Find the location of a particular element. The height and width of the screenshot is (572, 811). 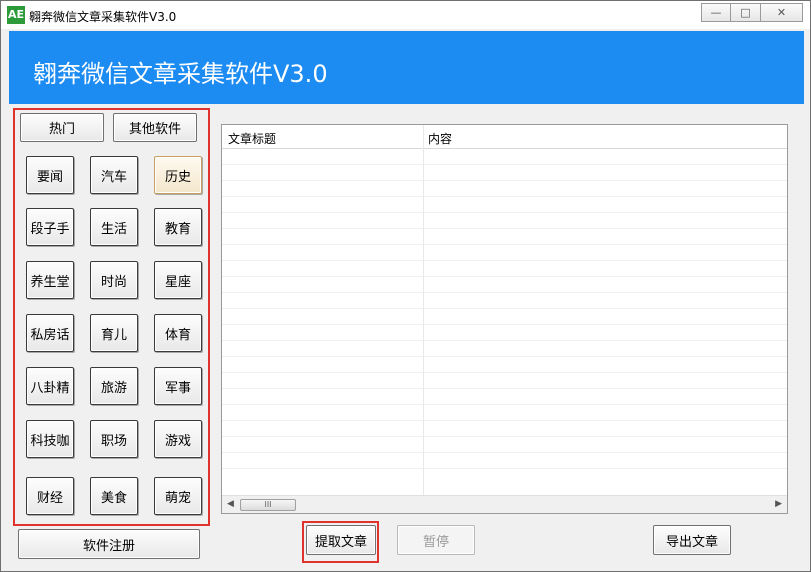

category-button: 生活 is located at coordinates (114, 227).